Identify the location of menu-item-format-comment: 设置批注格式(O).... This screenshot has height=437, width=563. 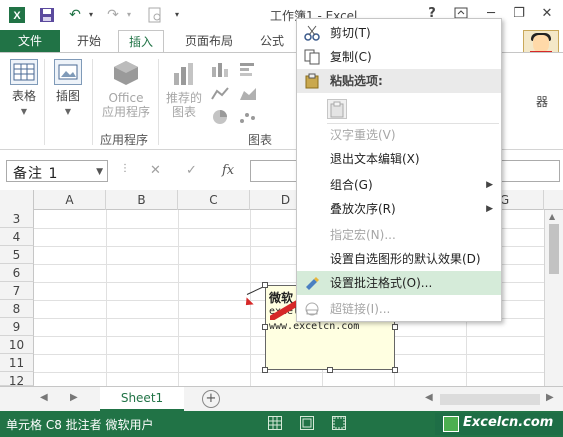
(399, 283).